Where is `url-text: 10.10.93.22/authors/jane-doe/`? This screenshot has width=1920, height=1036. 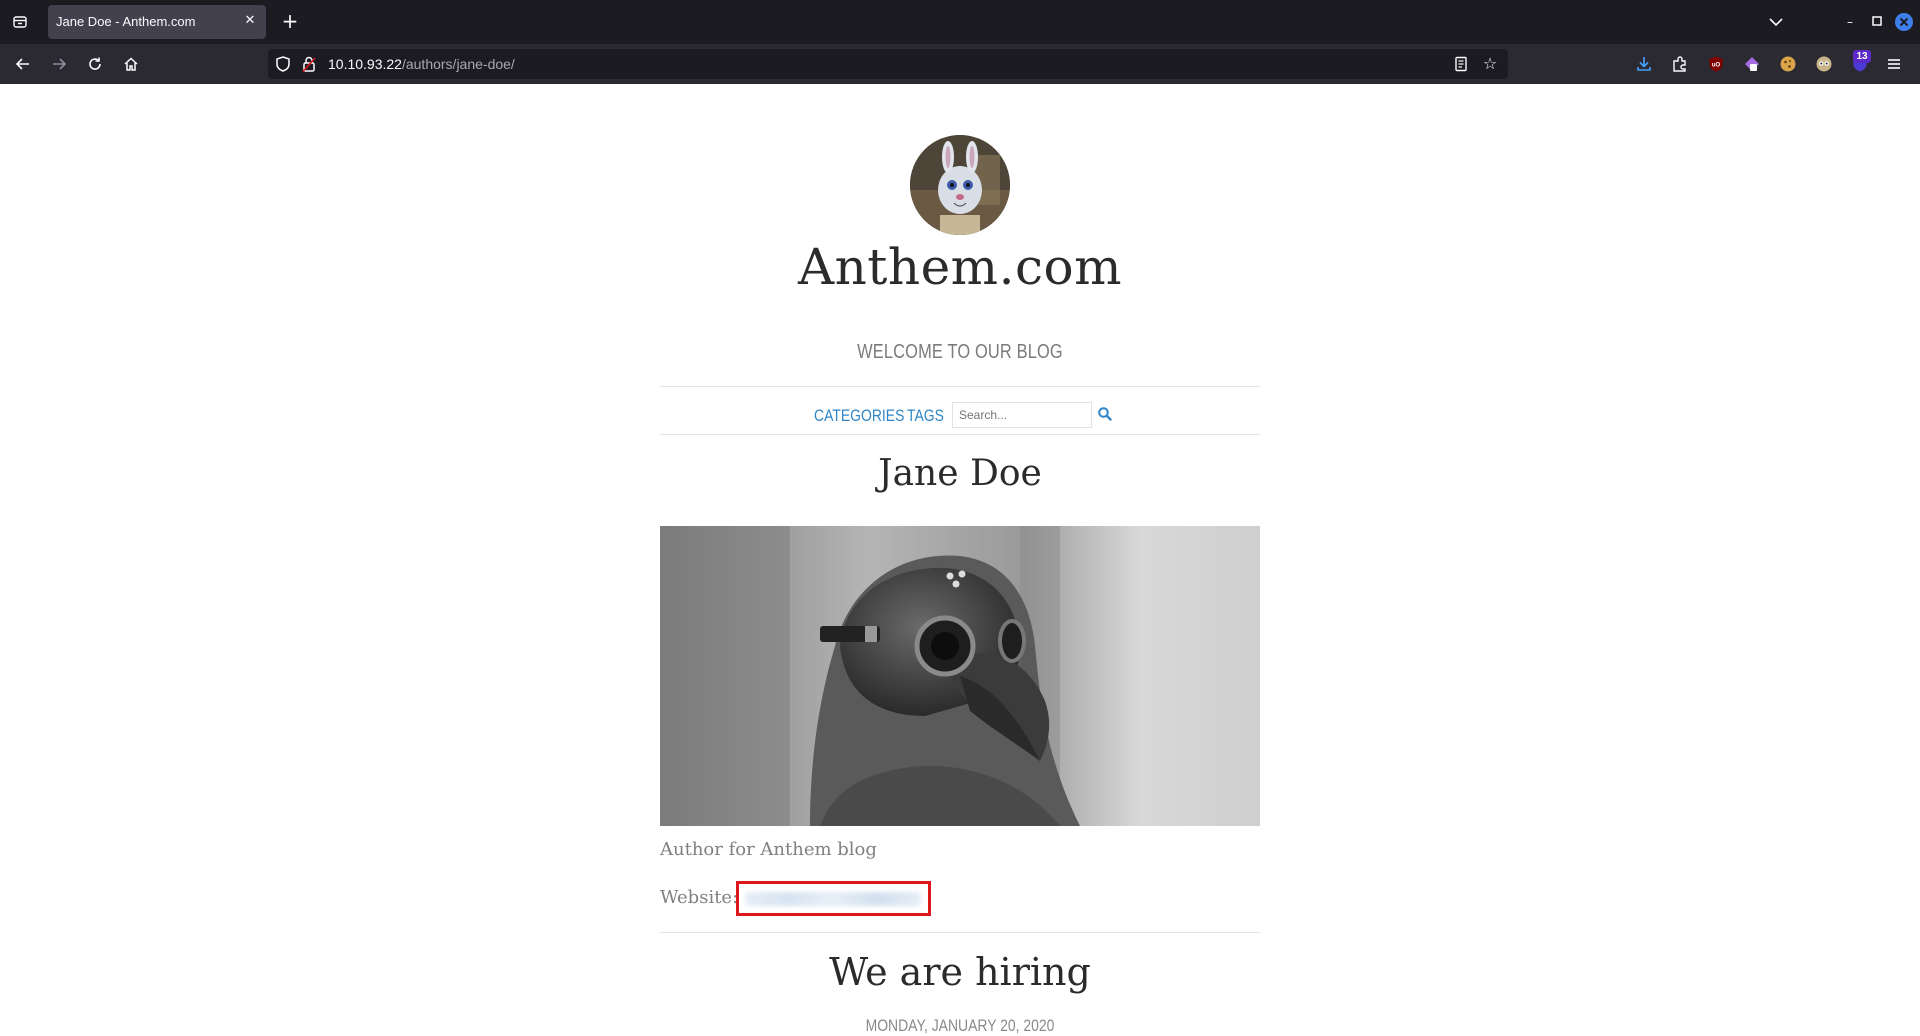
url-text: 10.10.93.22/authors/jane-doe/ is located at coordinates (421, 64).